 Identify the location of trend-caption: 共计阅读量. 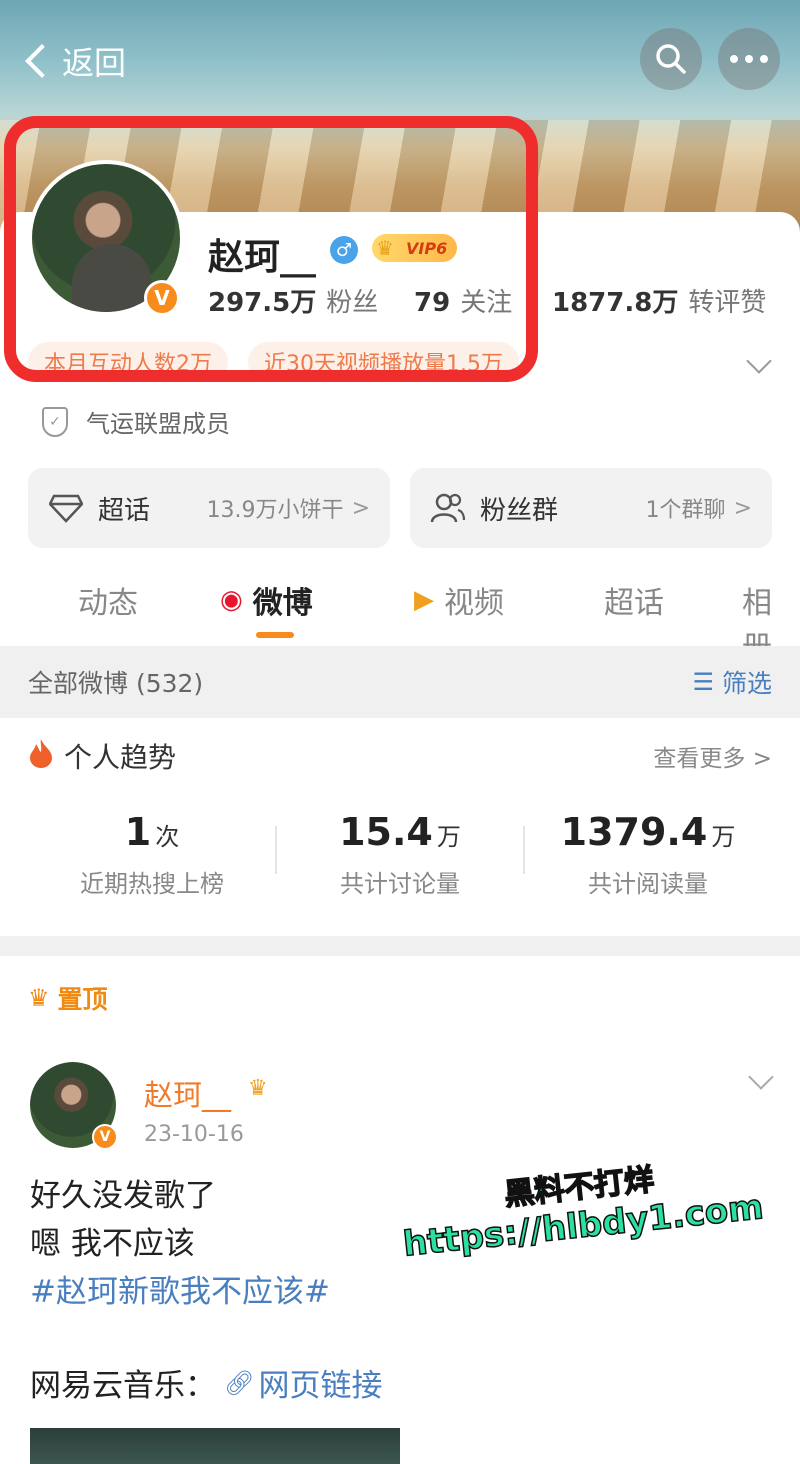
(648, 884).